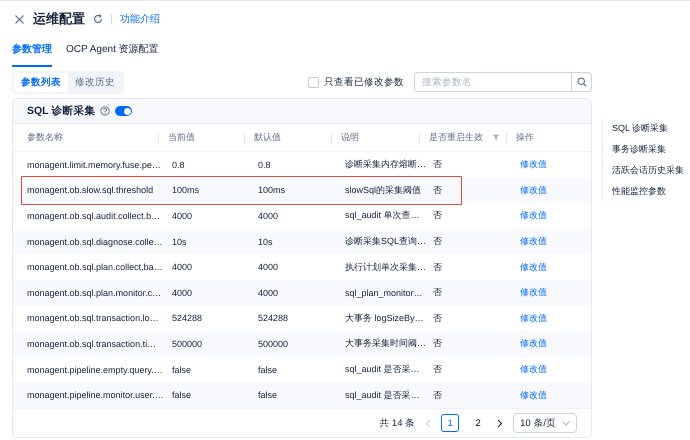 The height and width of the screenshot is (440, 690). I want to click on next-page-icon, so click(500, 423).